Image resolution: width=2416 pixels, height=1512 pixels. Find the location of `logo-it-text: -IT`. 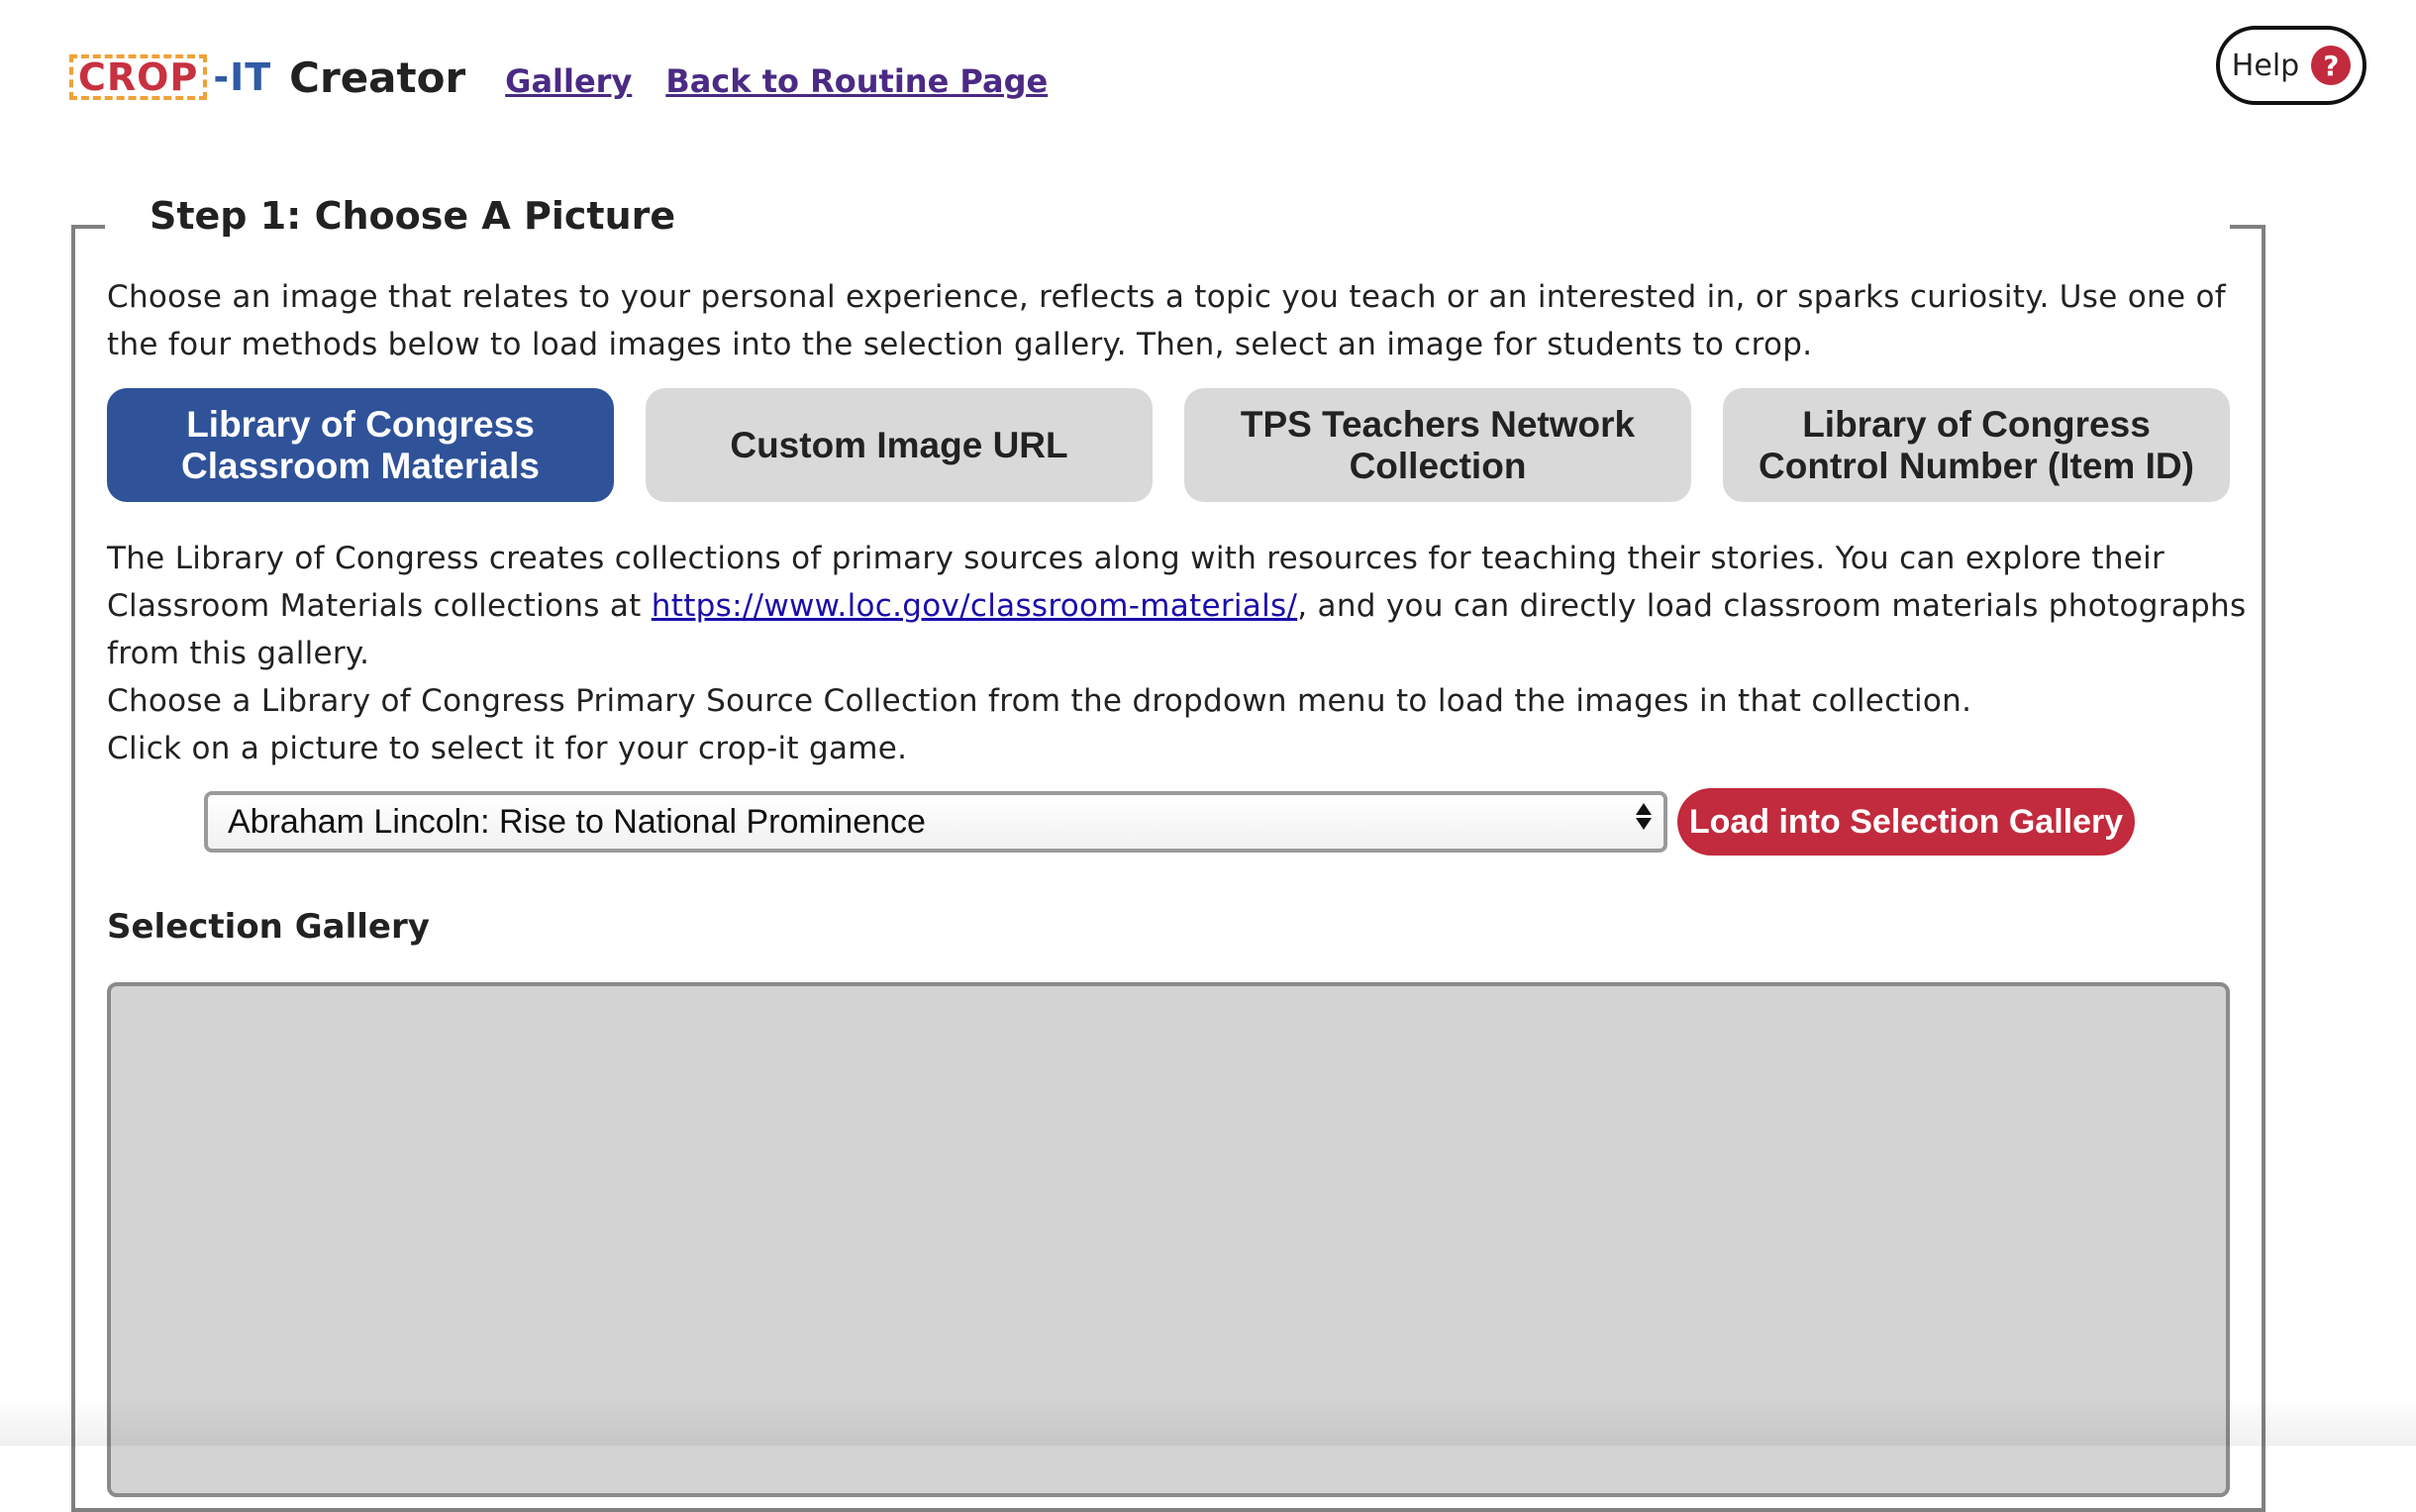

logo-it-text: -IT is located at coordinates (242, 77).